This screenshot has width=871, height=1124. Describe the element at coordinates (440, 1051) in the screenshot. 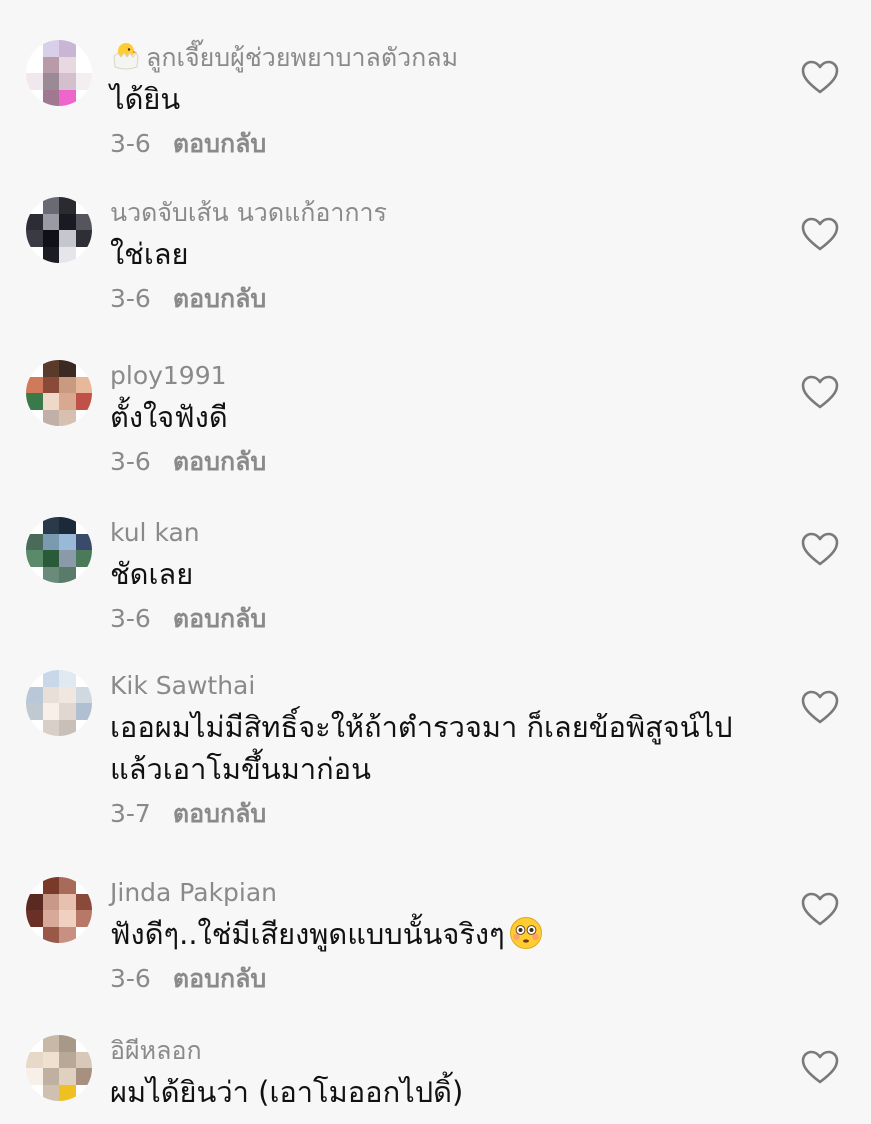

I see `comment-username: อิผีหลอก` at that location.